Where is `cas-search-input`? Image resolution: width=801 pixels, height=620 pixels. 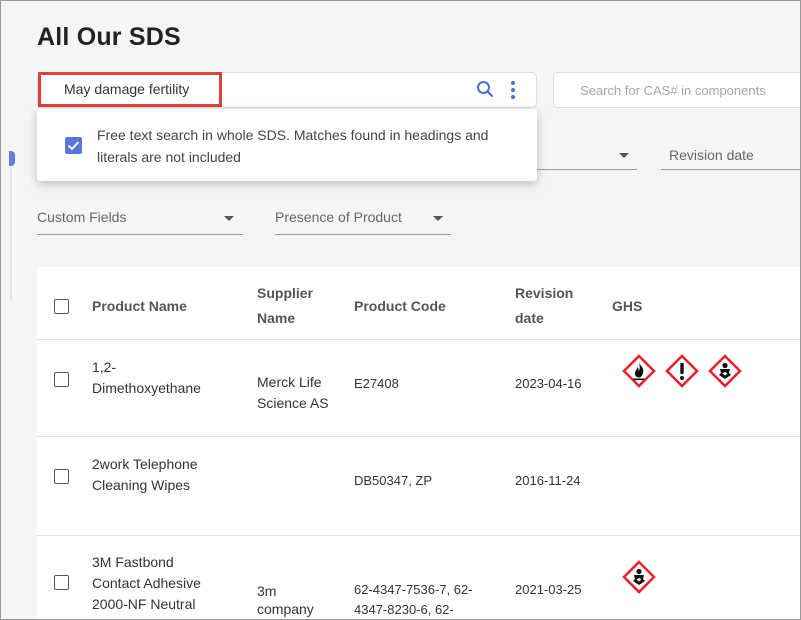 cas-search-input is located at coordinates (676, 90).